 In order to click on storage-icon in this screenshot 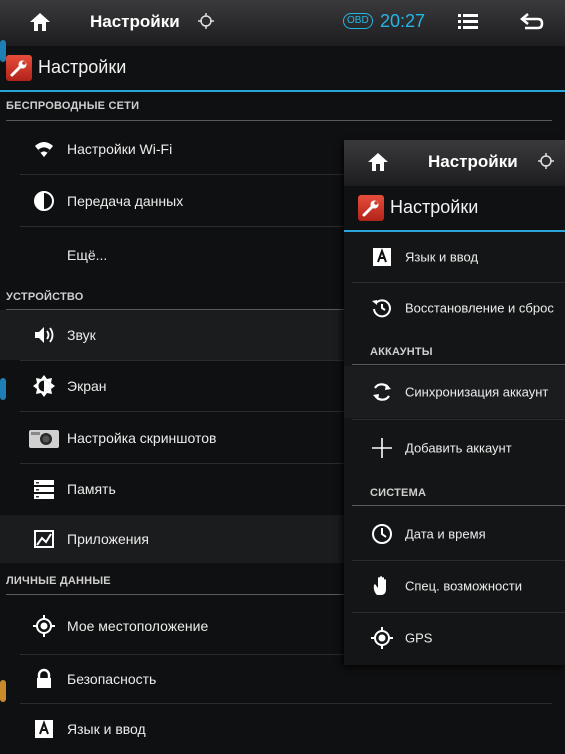, I will do `click(44, 489)`.